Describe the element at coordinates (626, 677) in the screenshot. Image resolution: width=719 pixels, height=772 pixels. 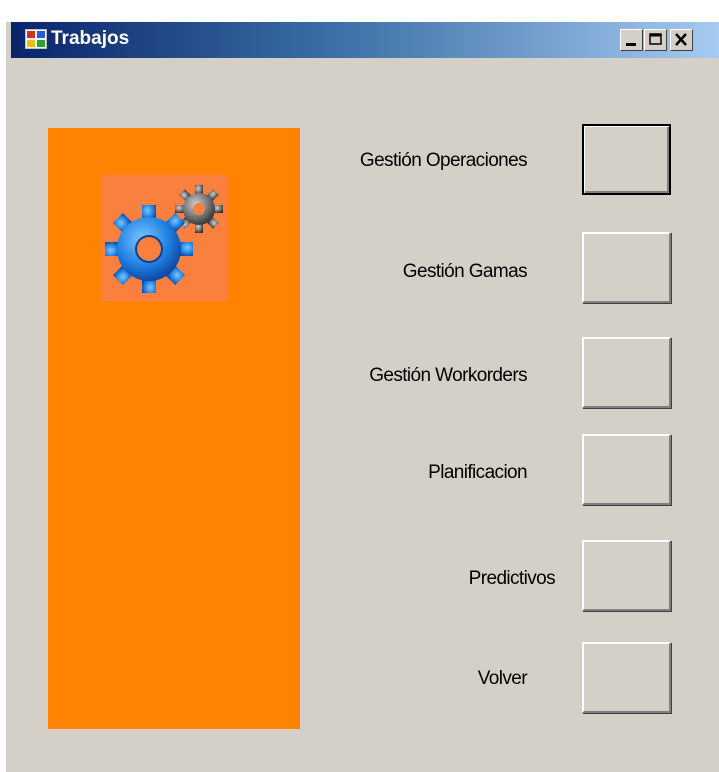
I see `volver-button` at that location.